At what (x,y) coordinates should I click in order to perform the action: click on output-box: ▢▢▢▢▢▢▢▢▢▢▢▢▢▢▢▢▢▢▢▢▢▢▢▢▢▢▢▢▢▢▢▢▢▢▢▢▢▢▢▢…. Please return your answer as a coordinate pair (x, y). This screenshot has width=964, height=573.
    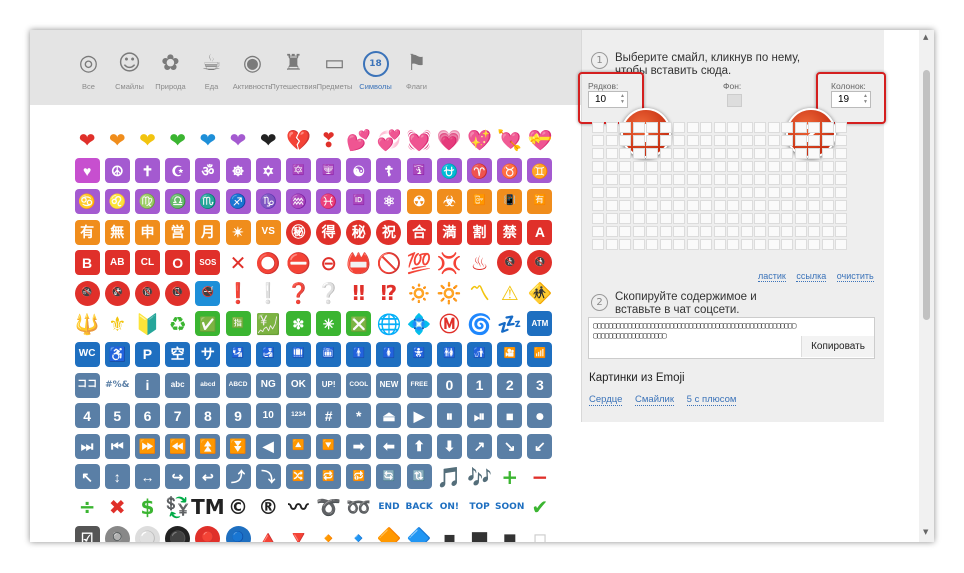
    Looking at the image, I should click on (731, 338).